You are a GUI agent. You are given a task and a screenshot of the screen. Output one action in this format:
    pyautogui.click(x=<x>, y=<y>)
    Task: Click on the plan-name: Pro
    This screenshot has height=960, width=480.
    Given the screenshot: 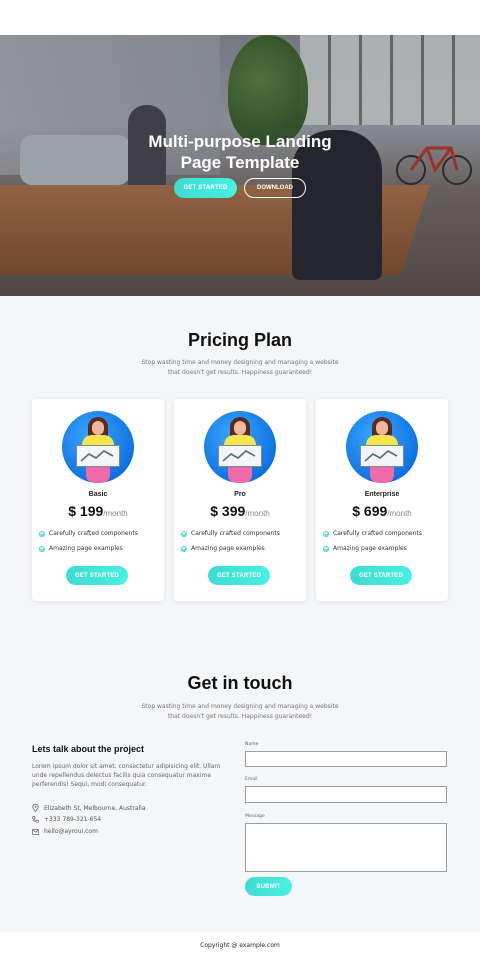 What is the action you would take?
    pyautogui.click(x=240, y=494)
    